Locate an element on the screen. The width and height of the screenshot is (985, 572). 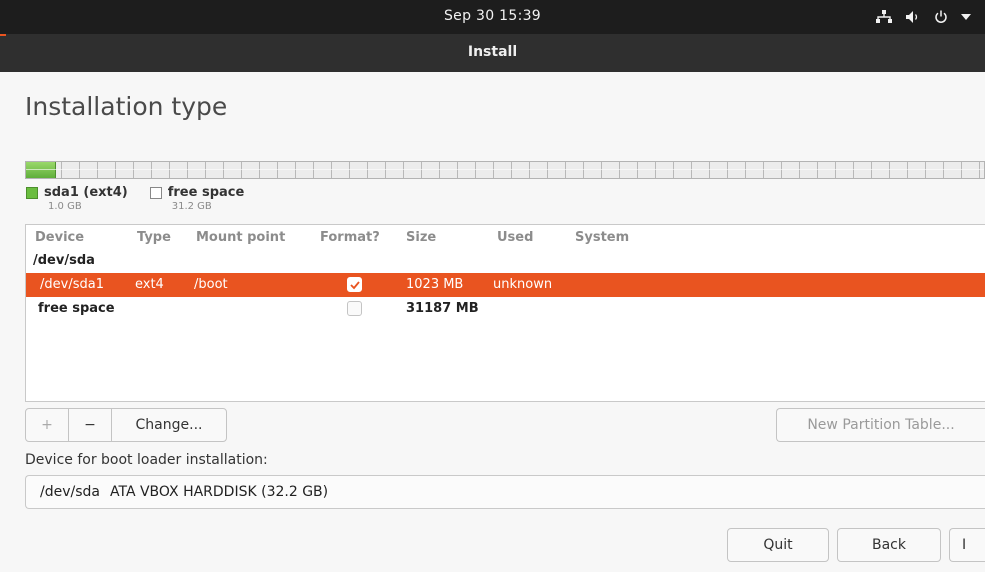
table-row-device: /dev/sda is located at coordinates (505, 261).